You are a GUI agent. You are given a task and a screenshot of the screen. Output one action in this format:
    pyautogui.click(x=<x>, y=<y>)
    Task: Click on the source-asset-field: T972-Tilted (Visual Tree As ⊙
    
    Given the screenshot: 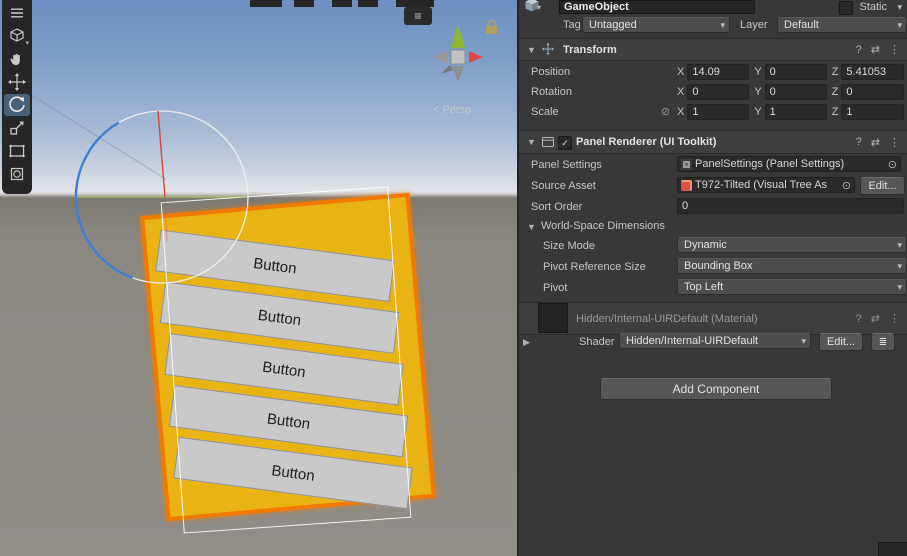 What is the action you would take?
    pyautogui.click(x=766, y=185)
    